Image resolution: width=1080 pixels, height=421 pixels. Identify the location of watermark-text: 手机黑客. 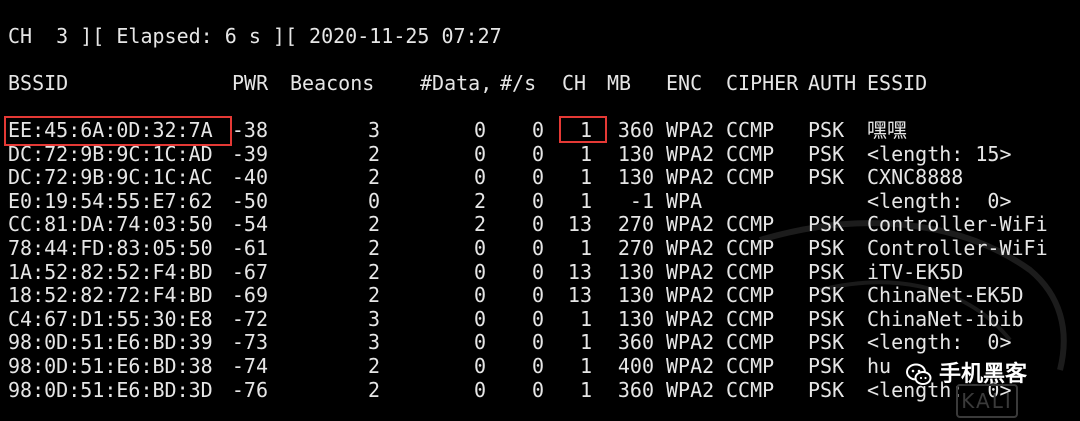
(983, 375).